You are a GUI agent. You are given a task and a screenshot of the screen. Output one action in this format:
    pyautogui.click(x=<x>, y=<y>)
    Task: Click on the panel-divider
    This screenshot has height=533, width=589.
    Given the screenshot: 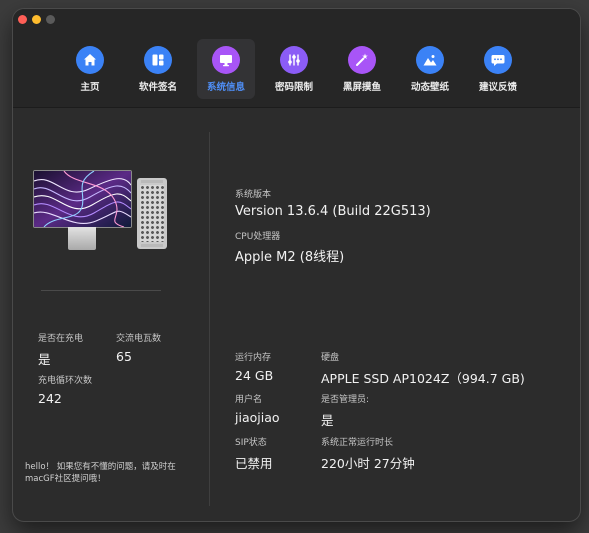 What is the action you would take?
    pyautogui.click(x=209, y=319)
    